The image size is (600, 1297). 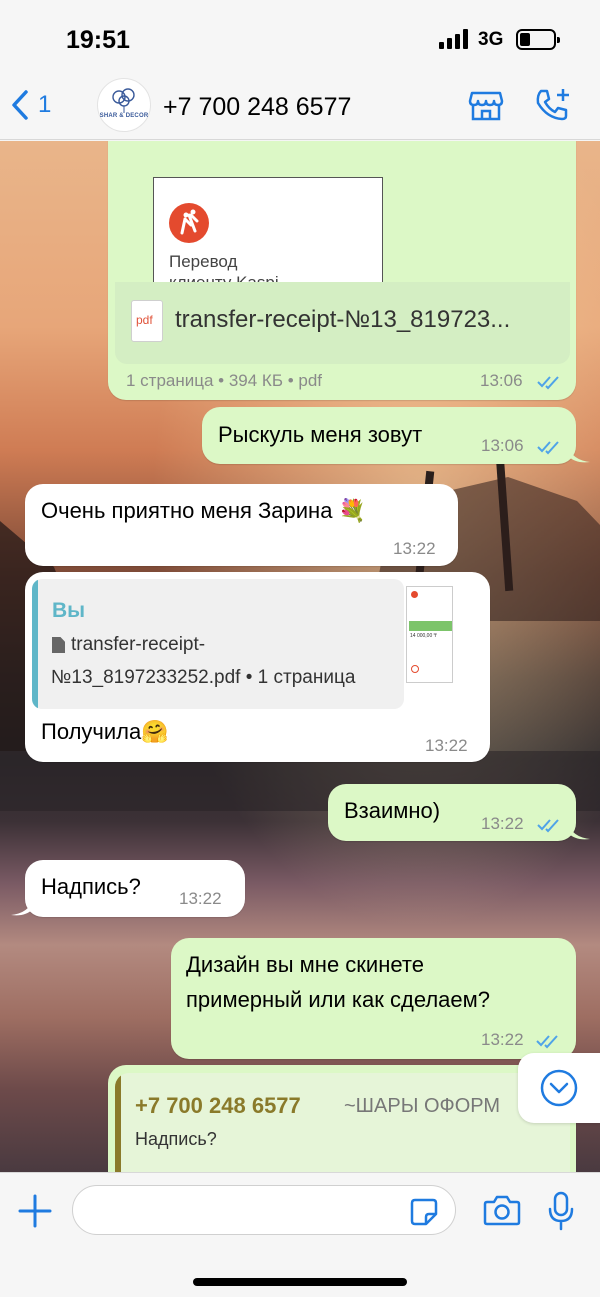 What do you see at coordinates (218, 1105) in the screenshot?
I see `reply-author: +7 700 248 6577` at bounding box center [218, 1105].